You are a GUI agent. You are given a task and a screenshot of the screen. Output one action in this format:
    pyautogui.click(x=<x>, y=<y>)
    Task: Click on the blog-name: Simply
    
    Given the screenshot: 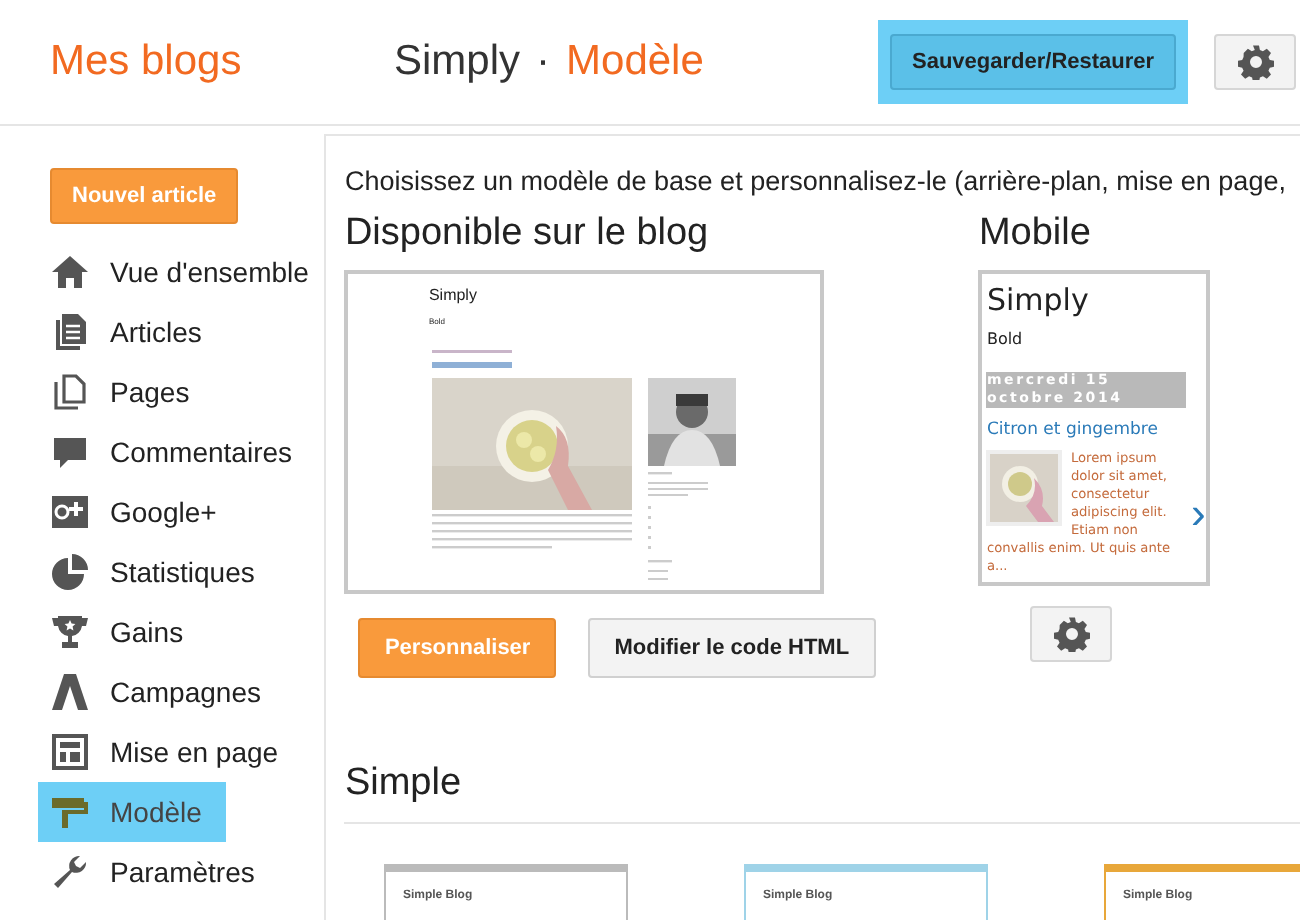 What is the action you would take?
    pyautogui.click(x=457, y=61)
    